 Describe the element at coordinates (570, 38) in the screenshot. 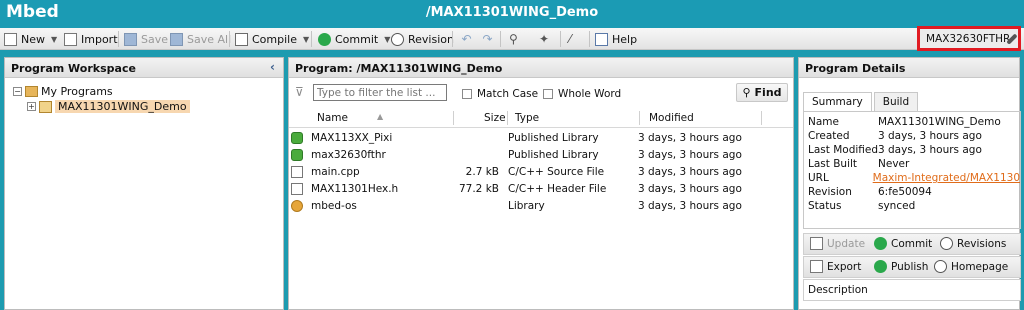

I see `wand-icon: ⁄` at that location.